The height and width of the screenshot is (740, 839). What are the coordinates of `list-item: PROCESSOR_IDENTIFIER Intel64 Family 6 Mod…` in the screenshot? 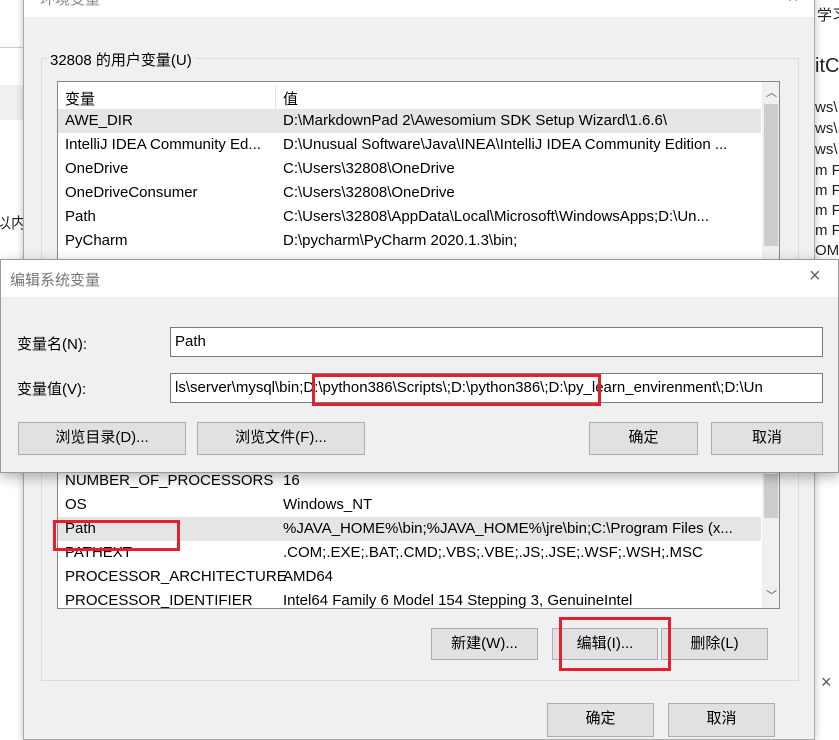 It's located at (409, 599).